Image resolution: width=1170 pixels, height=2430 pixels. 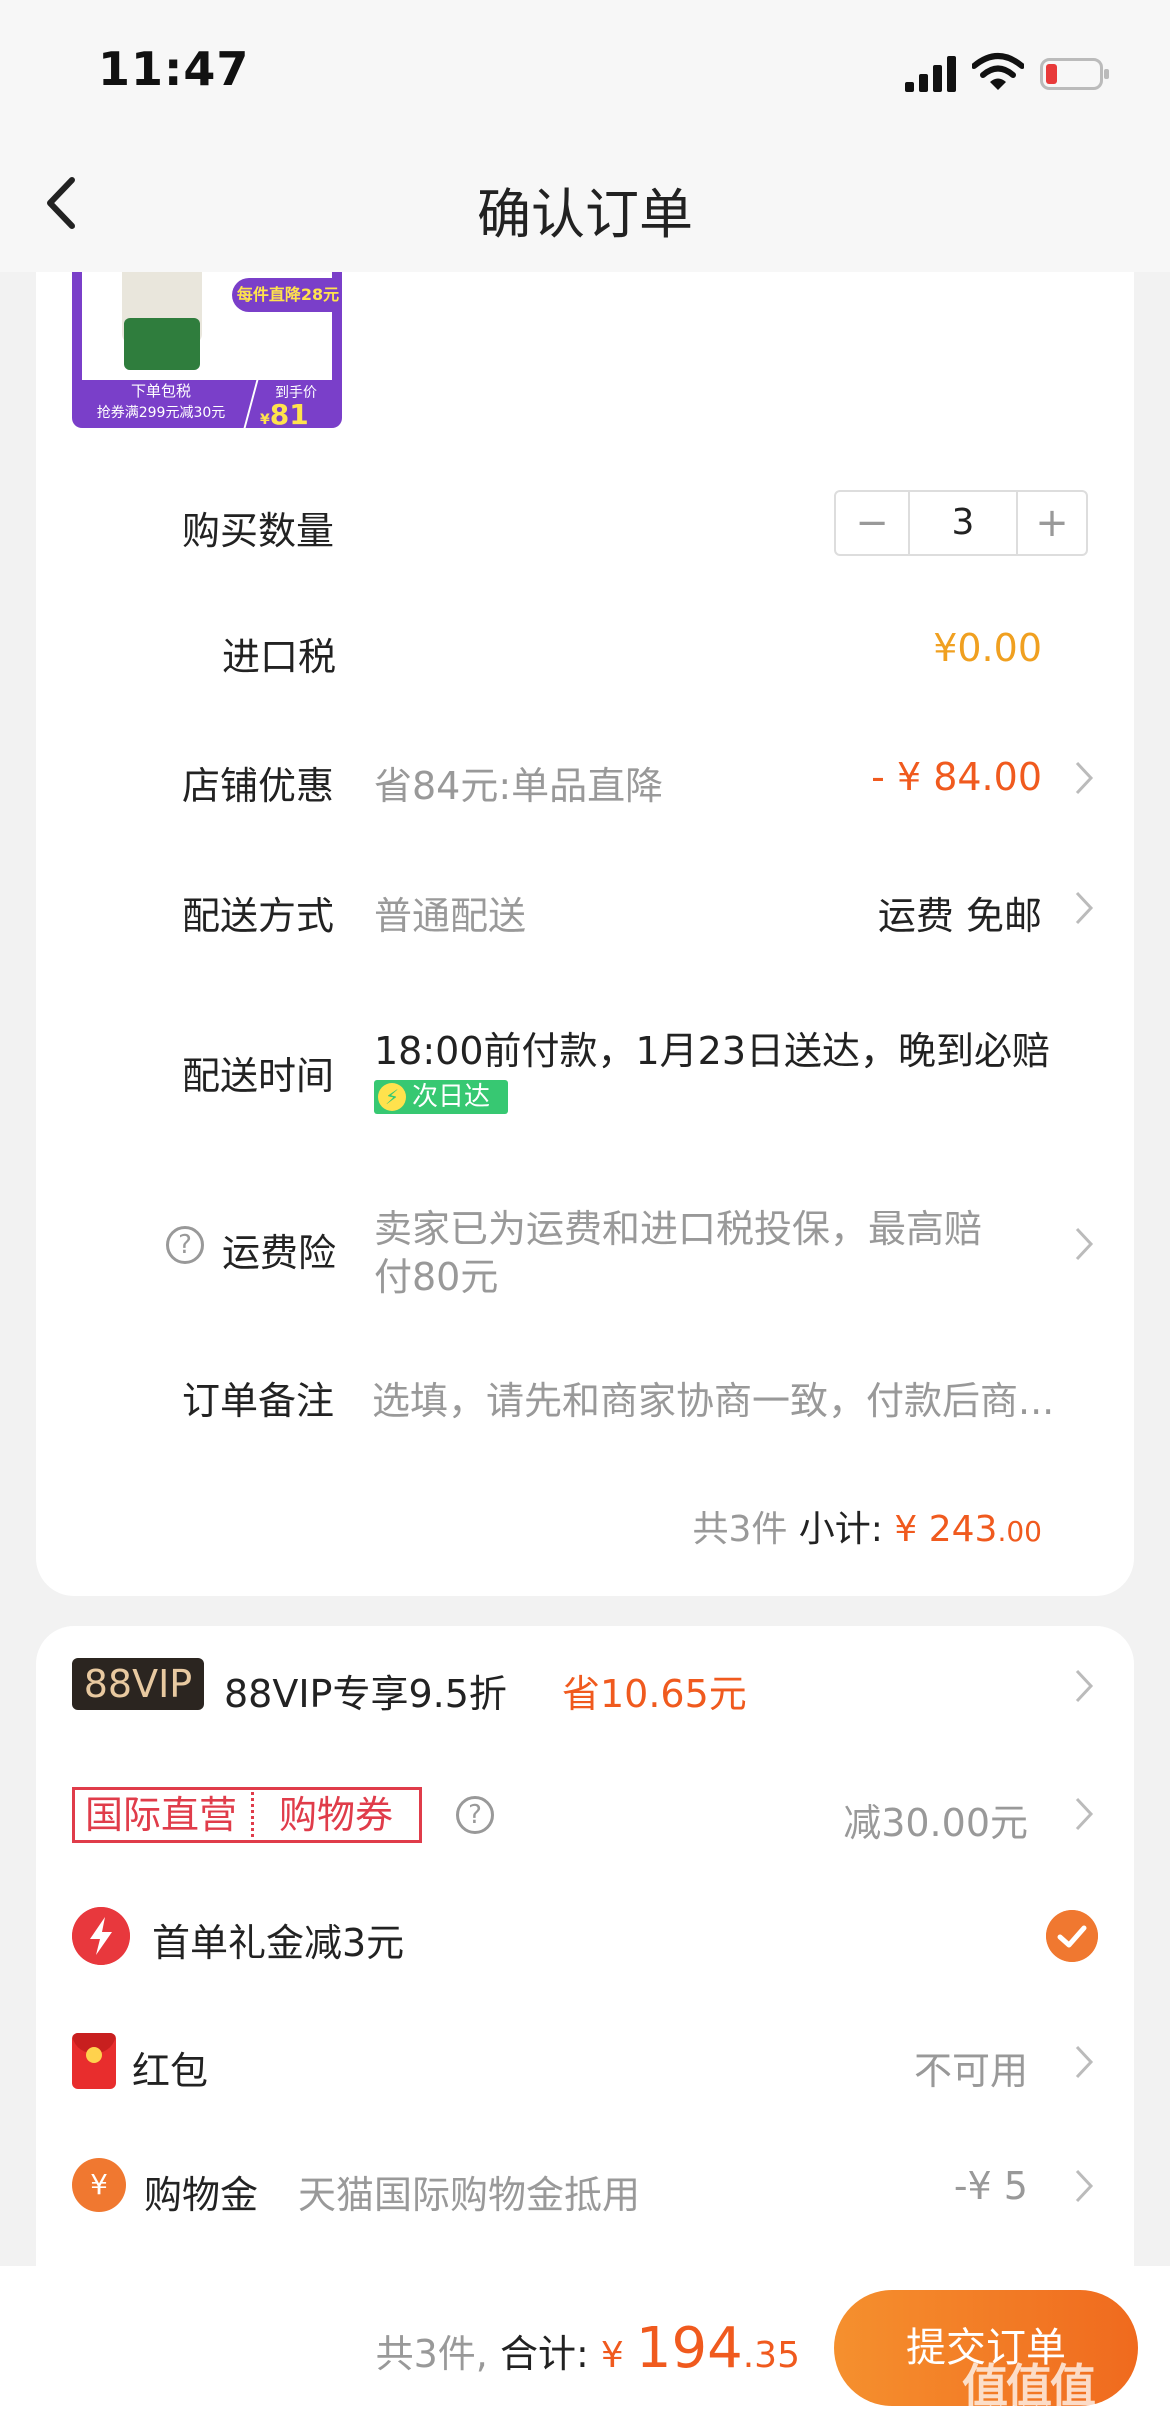 I want to click on delivery-time-label: 配送时间, so click(x=258, y=1076).